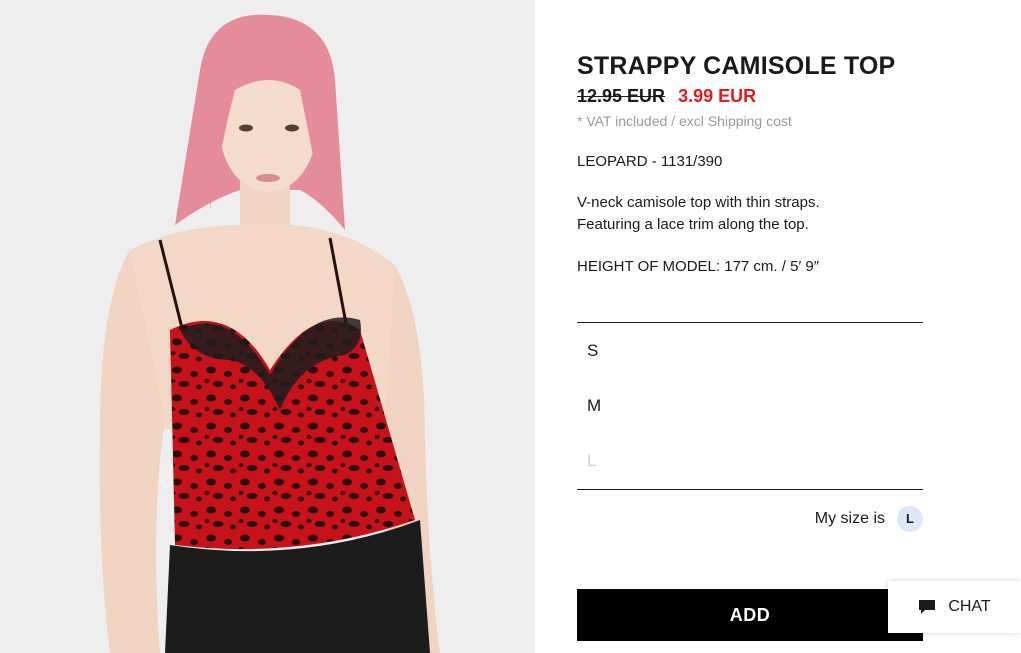 Image resolution: width=1021 pixels, height=653 pixels. I want to click on sale-price: 3.99 EUR, so click(717, 96).